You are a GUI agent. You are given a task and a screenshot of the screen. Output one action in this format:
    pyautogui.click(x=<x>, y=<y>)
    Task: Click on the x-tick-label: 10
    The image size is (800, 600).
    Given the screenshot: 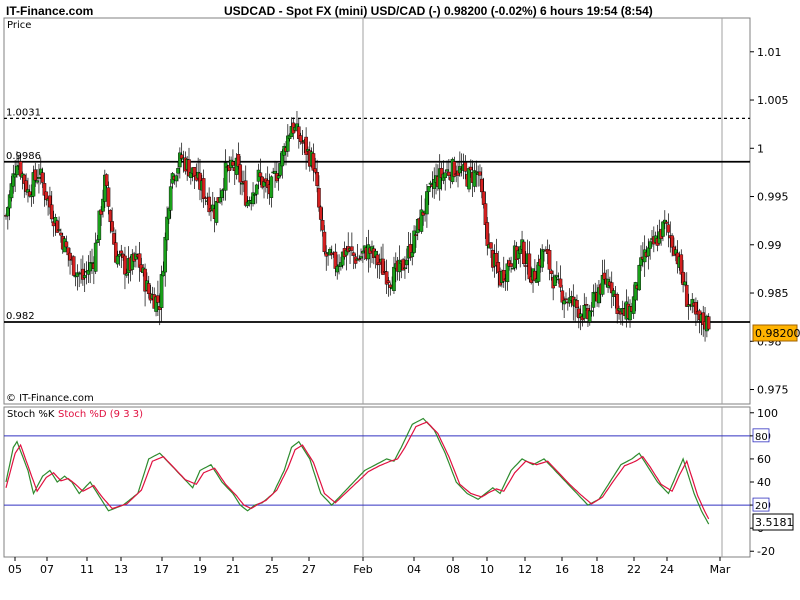 What is the action you would take?
    pyautogui.click(x=487, y=569)
    